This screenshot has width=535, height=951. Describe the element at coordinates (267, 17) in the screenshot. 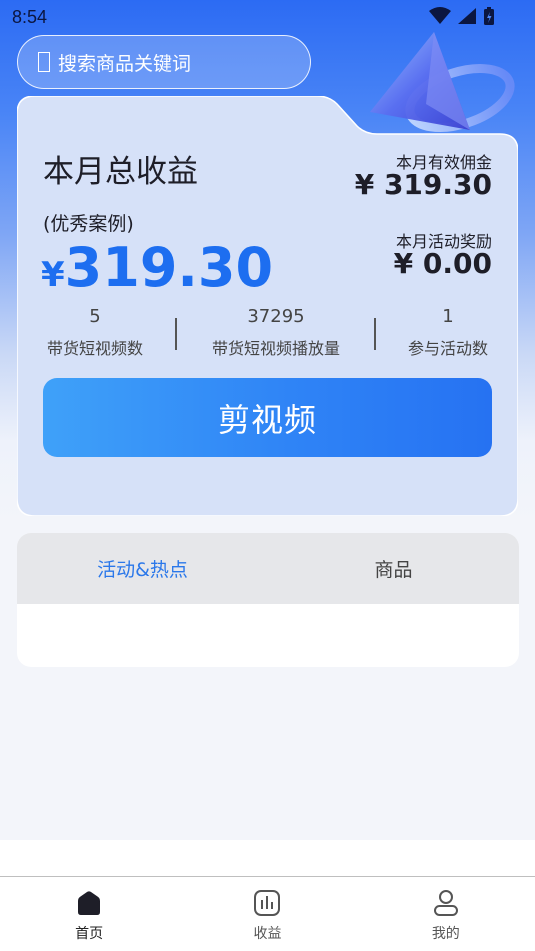

I see `status-bar: 8:54` at that location.